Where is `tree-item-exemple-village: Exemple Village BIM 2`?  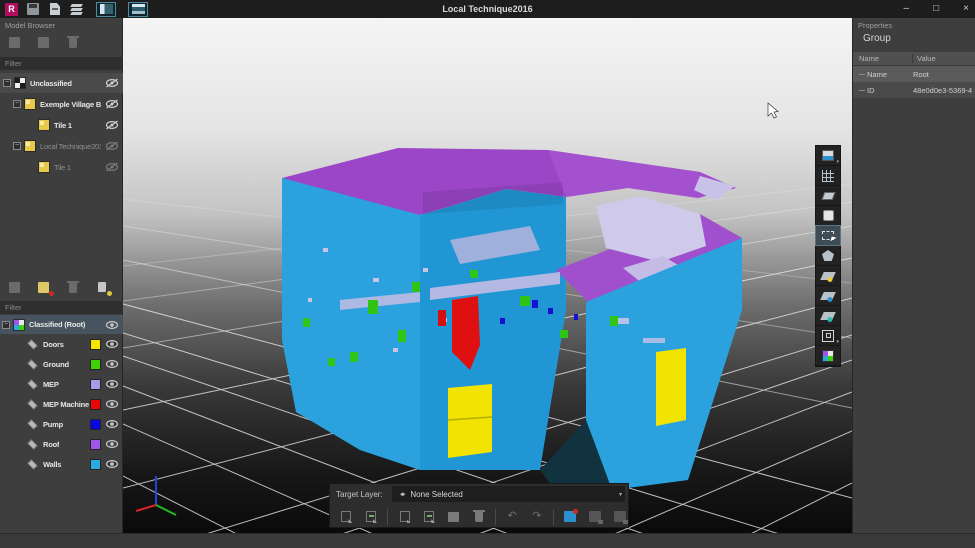 tree-item-exemple-village: Exemple Village BIM 2 is located at coordinates (61, 104).